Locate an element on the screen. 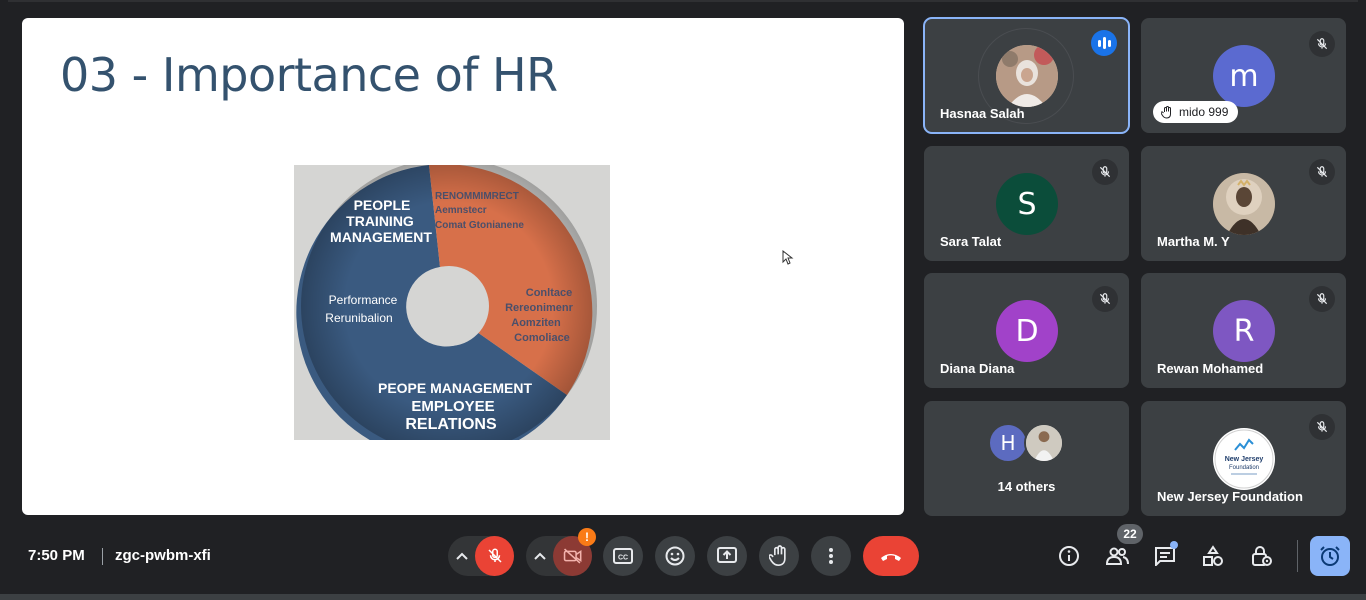 This screenshot has height=600, width=1366. host-controls-button is located at coordinates (1261, 556).